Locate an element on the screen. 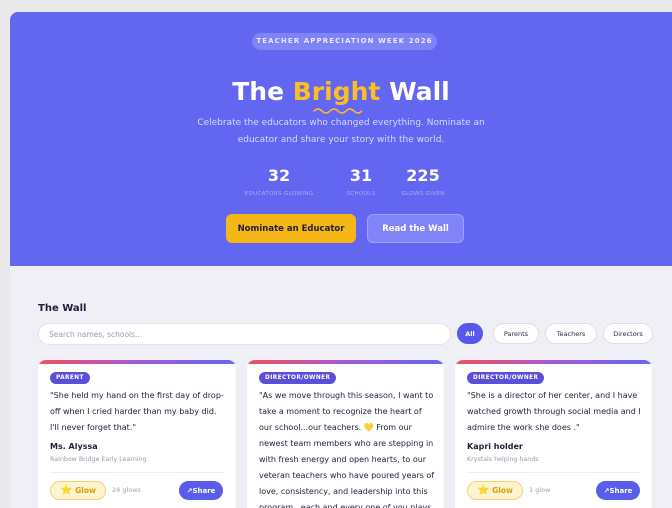  quote-line: admire the work she does ." is located at coordinates (523, 427).